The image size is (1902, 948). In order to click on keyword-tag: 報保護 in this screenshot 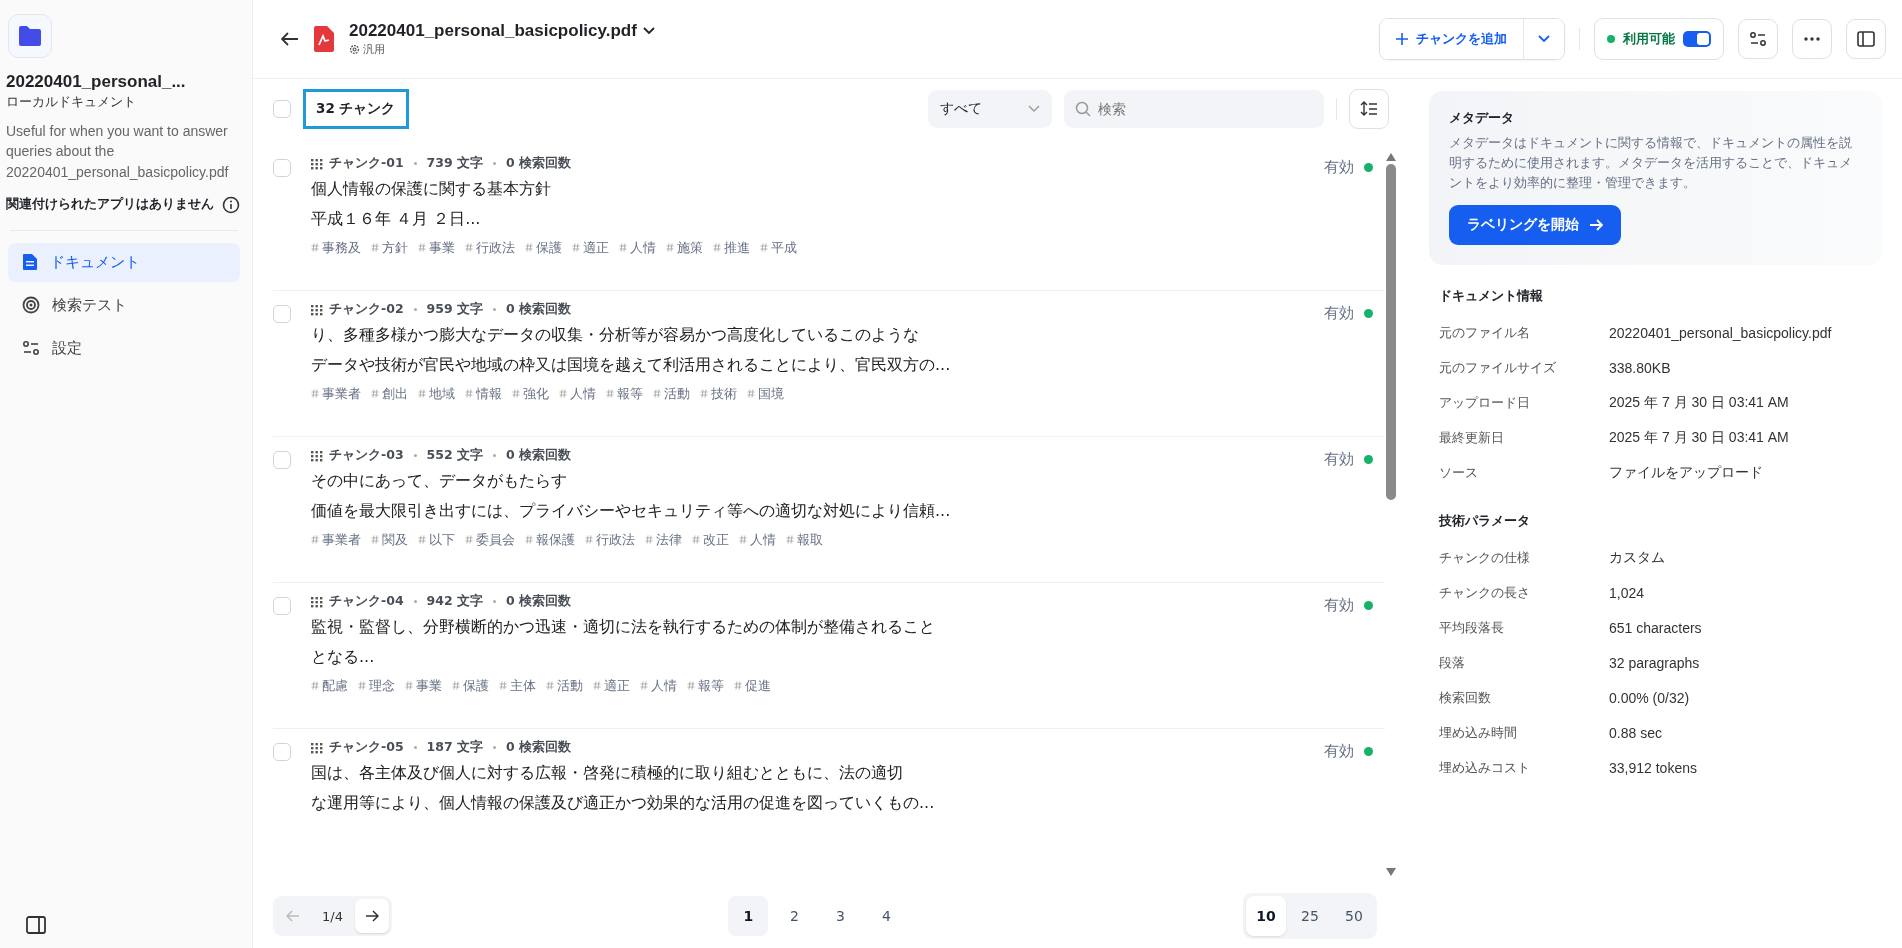, I will do `click(555, 539)`.